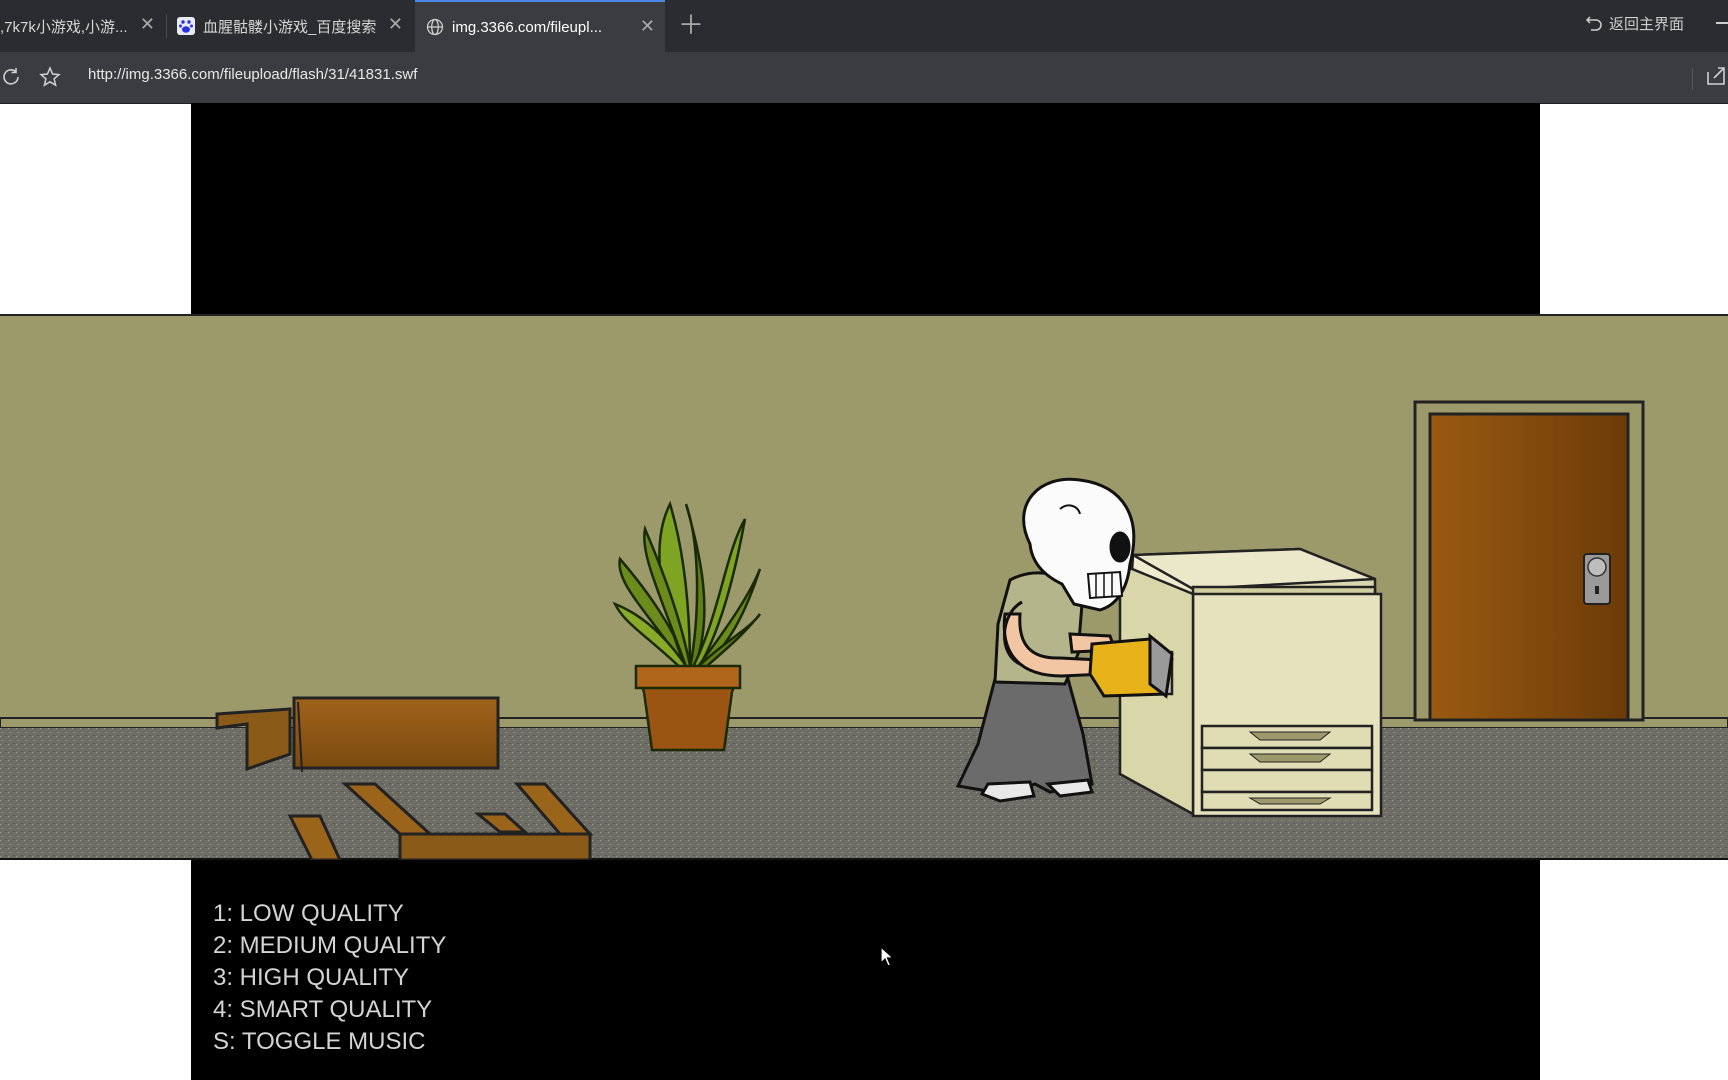 The width and height of the screenshot is (1728, 1080). What do you see at coordinates (1716, 78) in the screenshot?
I see `share-icon` at bounding box center [1716, 78].